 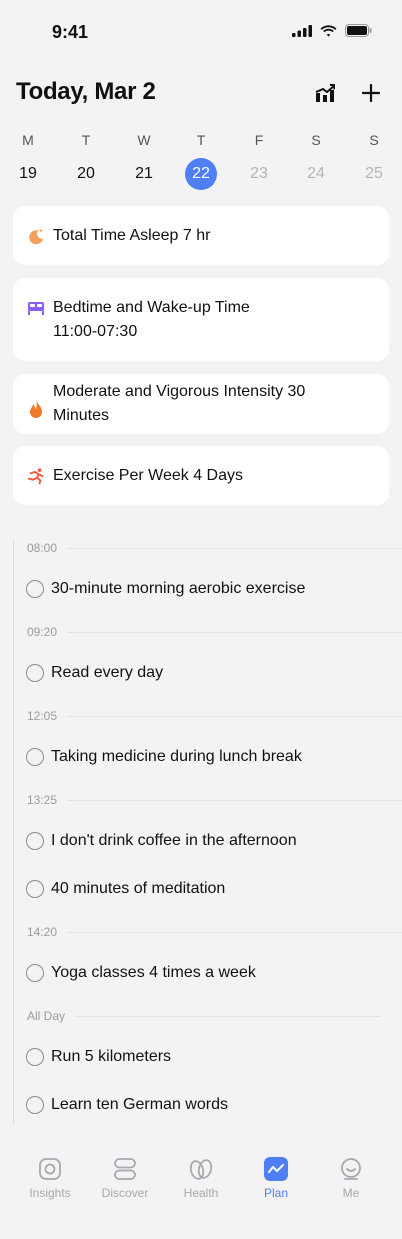 What do you see at coordinates (351, 1193) in the screenshot?
I see `tab-label: Me` at bounding box center [351, 1193].